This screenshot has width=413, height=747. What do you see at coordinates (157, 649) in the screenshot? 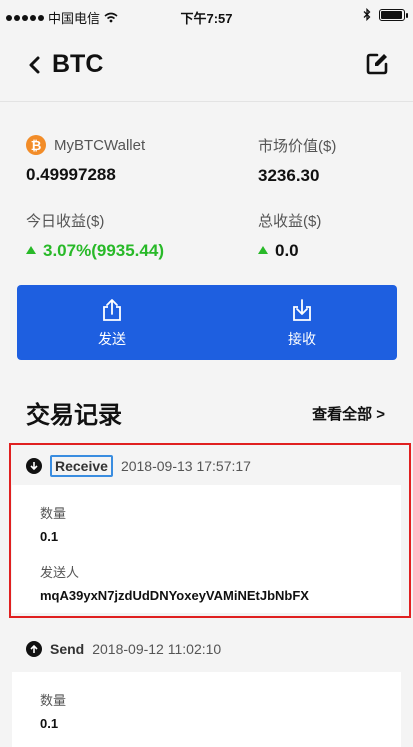
I see `transaction-datetime: 2018-09-12 11:02:10` at bounding box center [157, 649].